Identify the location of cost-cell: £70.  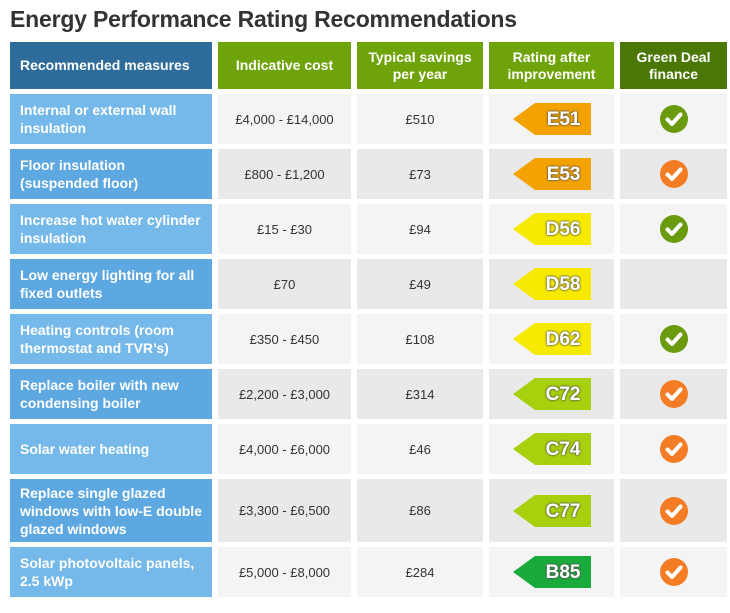
(284, 284).